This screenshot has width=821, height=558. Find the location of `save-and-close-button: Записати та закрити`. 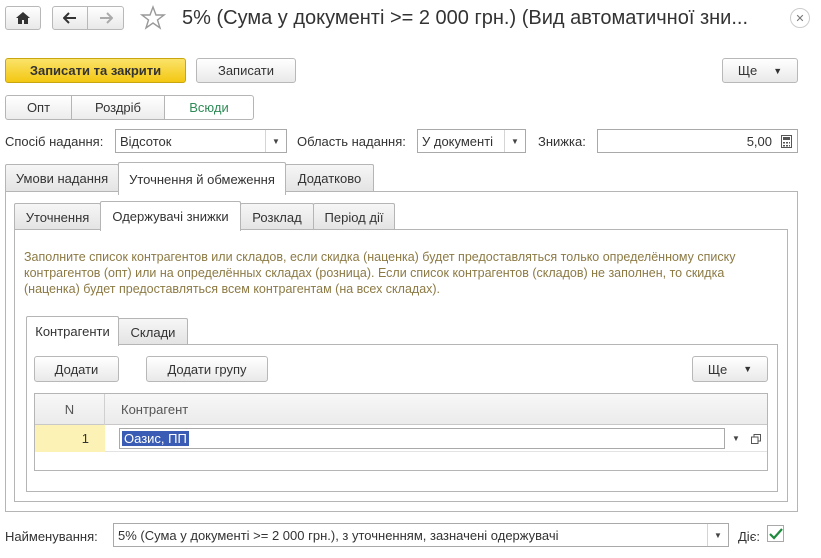

save-and-close-button: Записати та закрити is located at coordinates (95, 70).